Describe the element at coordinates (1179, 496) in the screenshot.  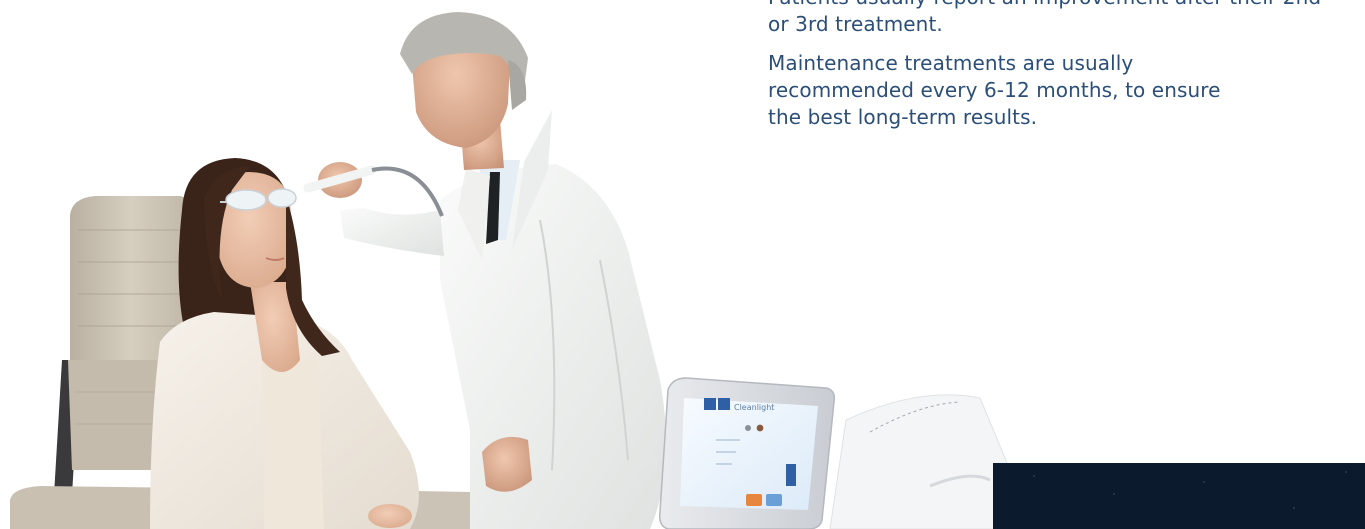
I see `dark-footer-panel` at that location.